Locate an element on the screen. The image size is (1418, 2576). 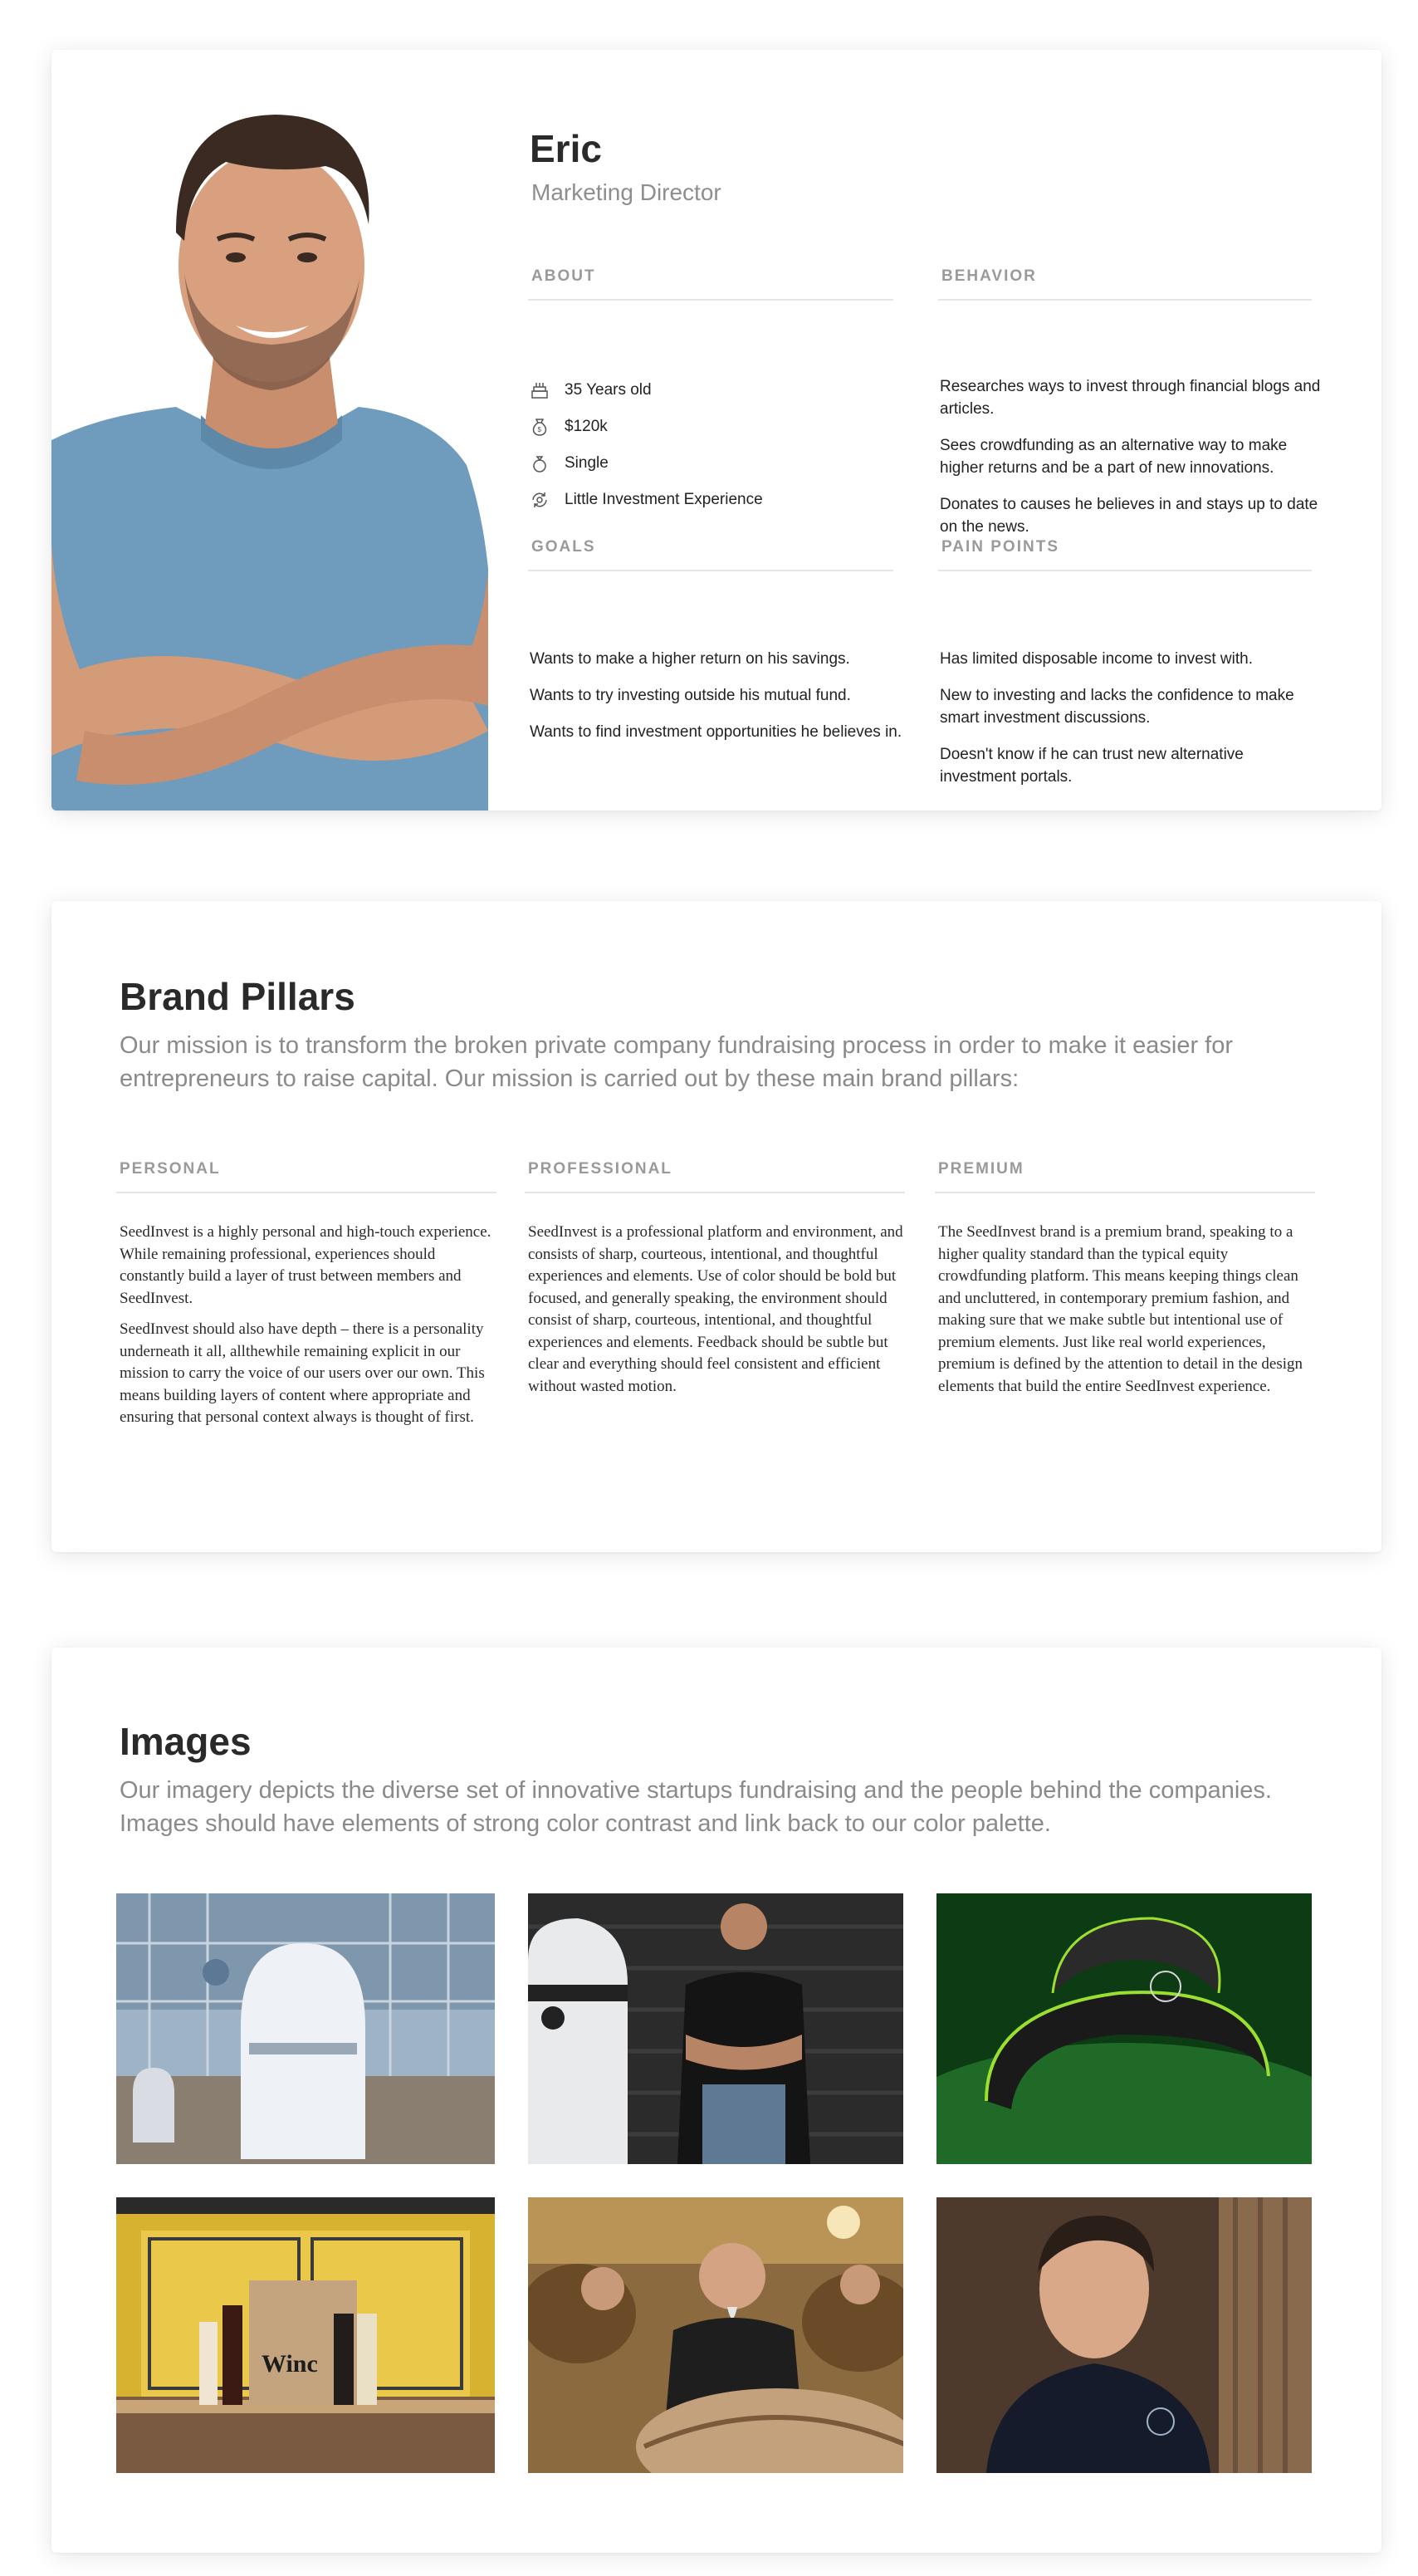
images-title: Images is located at coordinates (186, 1741).